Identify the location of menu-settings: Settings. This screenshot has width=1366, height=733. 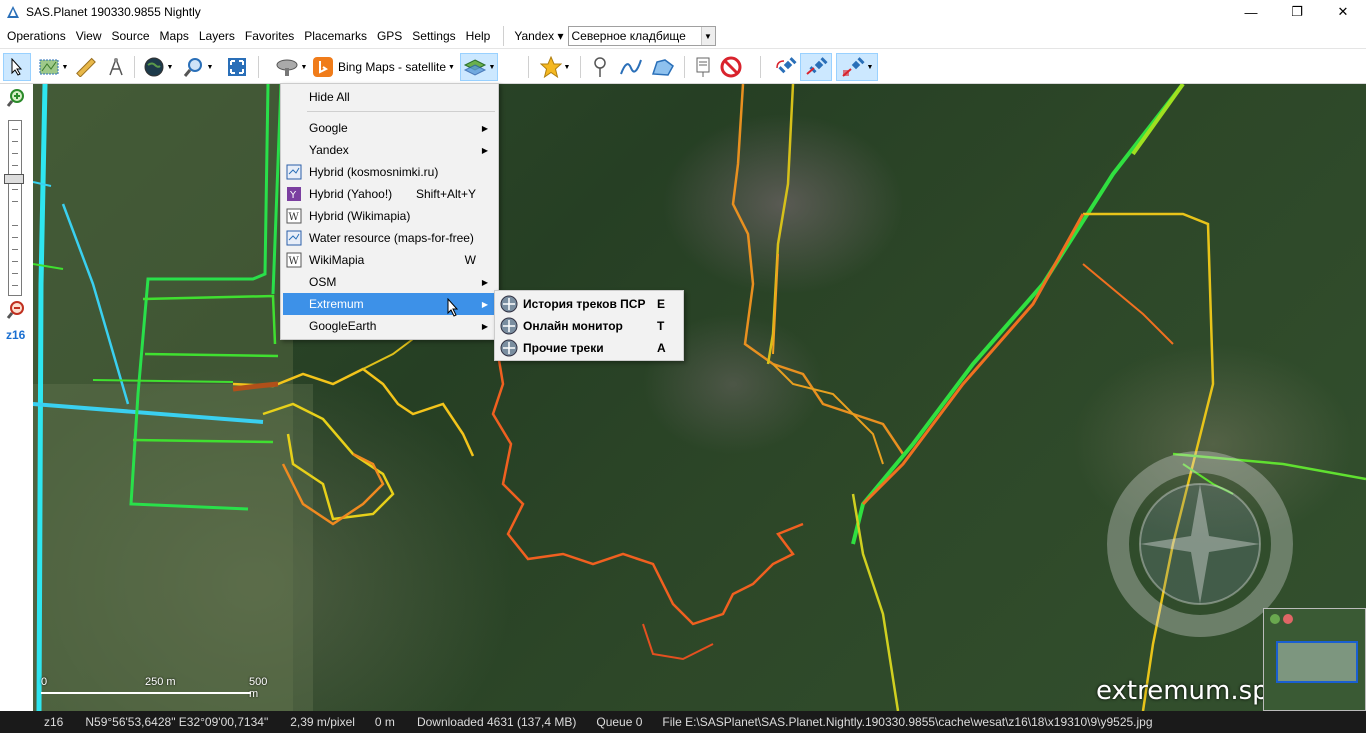
(433, 36).